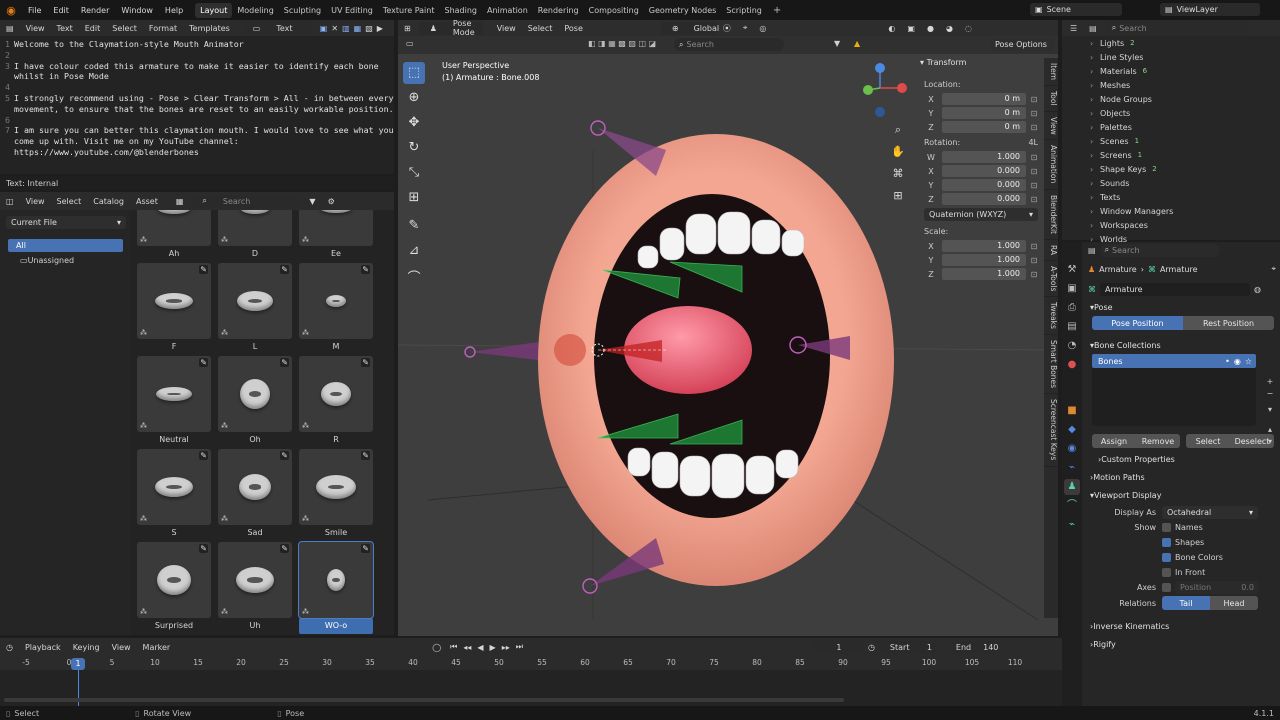 This screenshot has height=720, width=1280. Describe the element at coordinates (1051, 72) in the screenshot. I see `sidebar-tab-item: Item` at that location.